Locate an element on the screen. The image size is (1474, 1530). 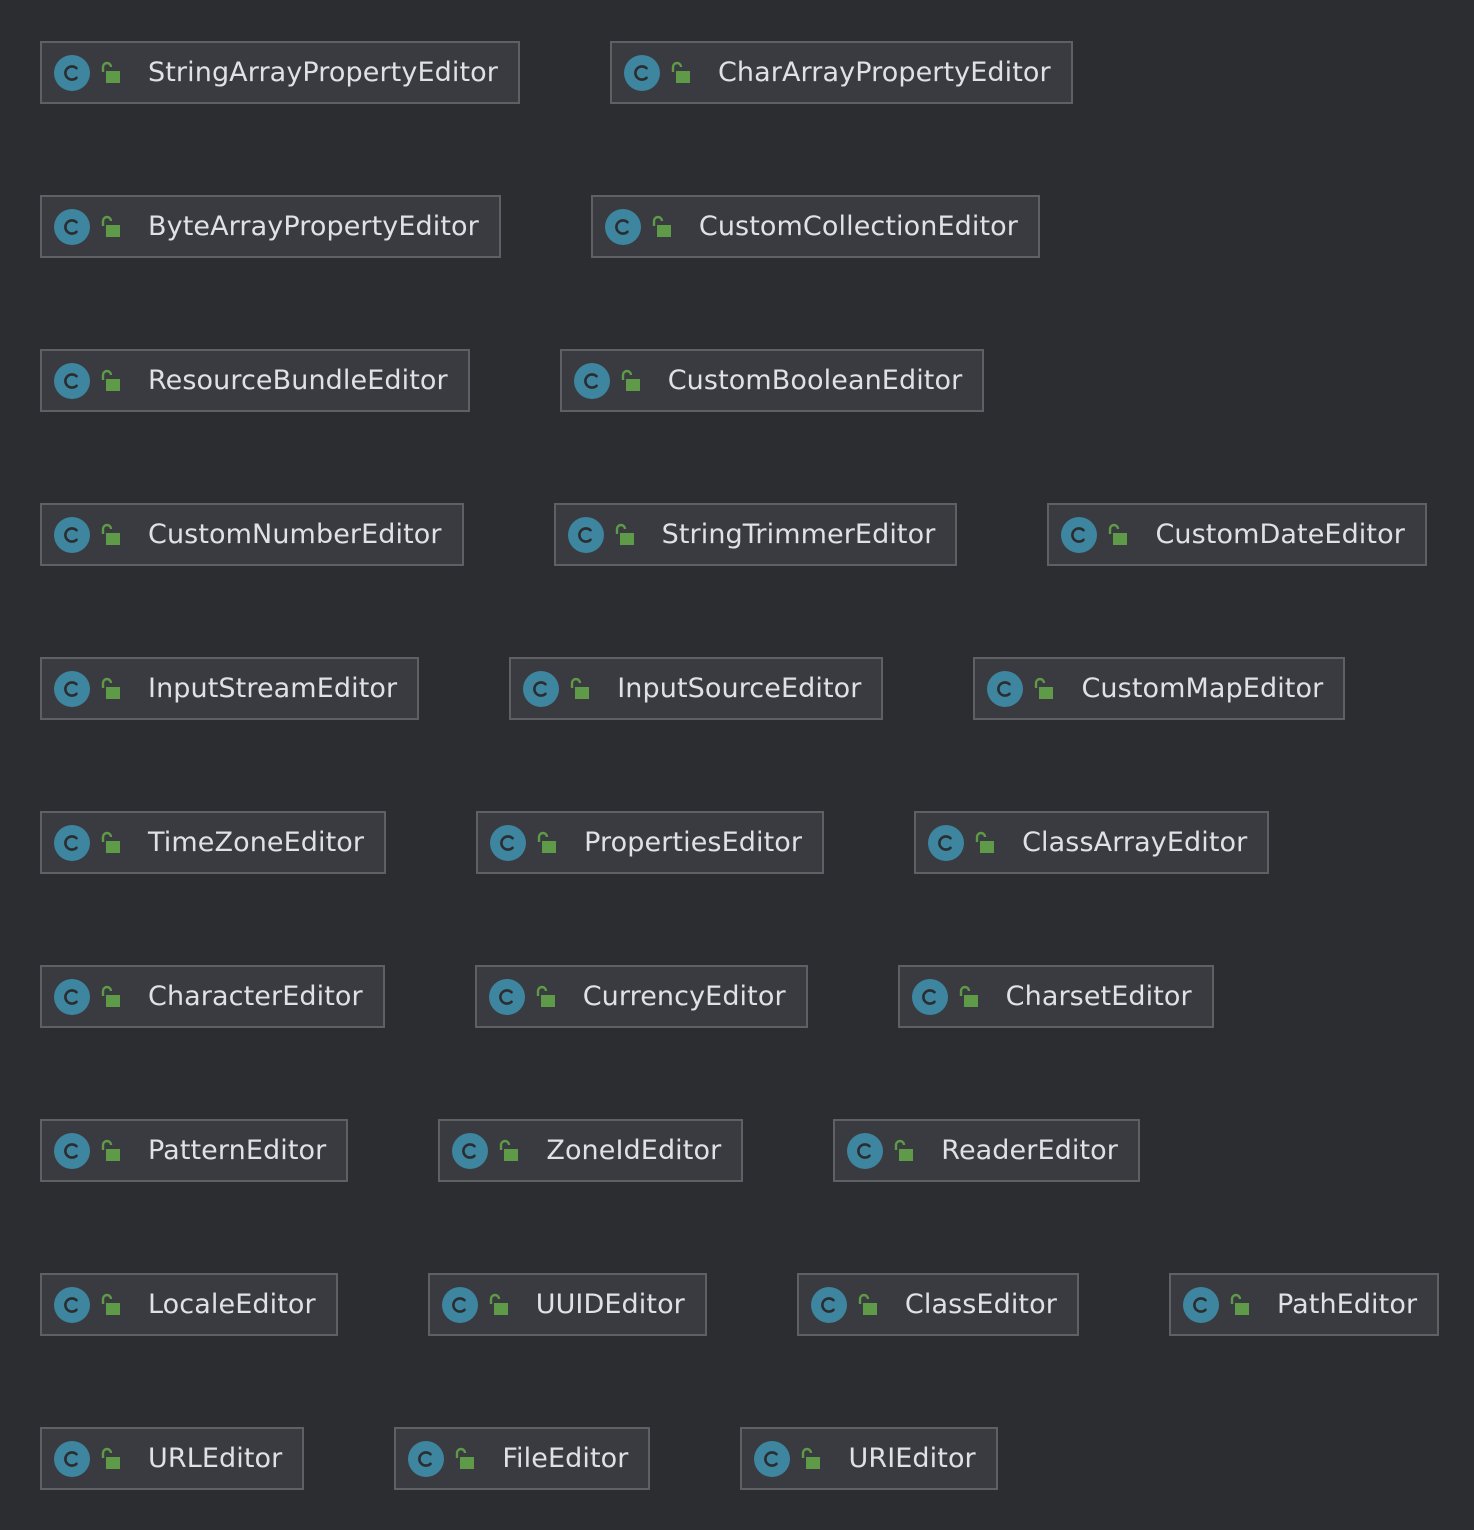
class-node: StringArrayPropertyEditor is located at coordinates (280, 72).